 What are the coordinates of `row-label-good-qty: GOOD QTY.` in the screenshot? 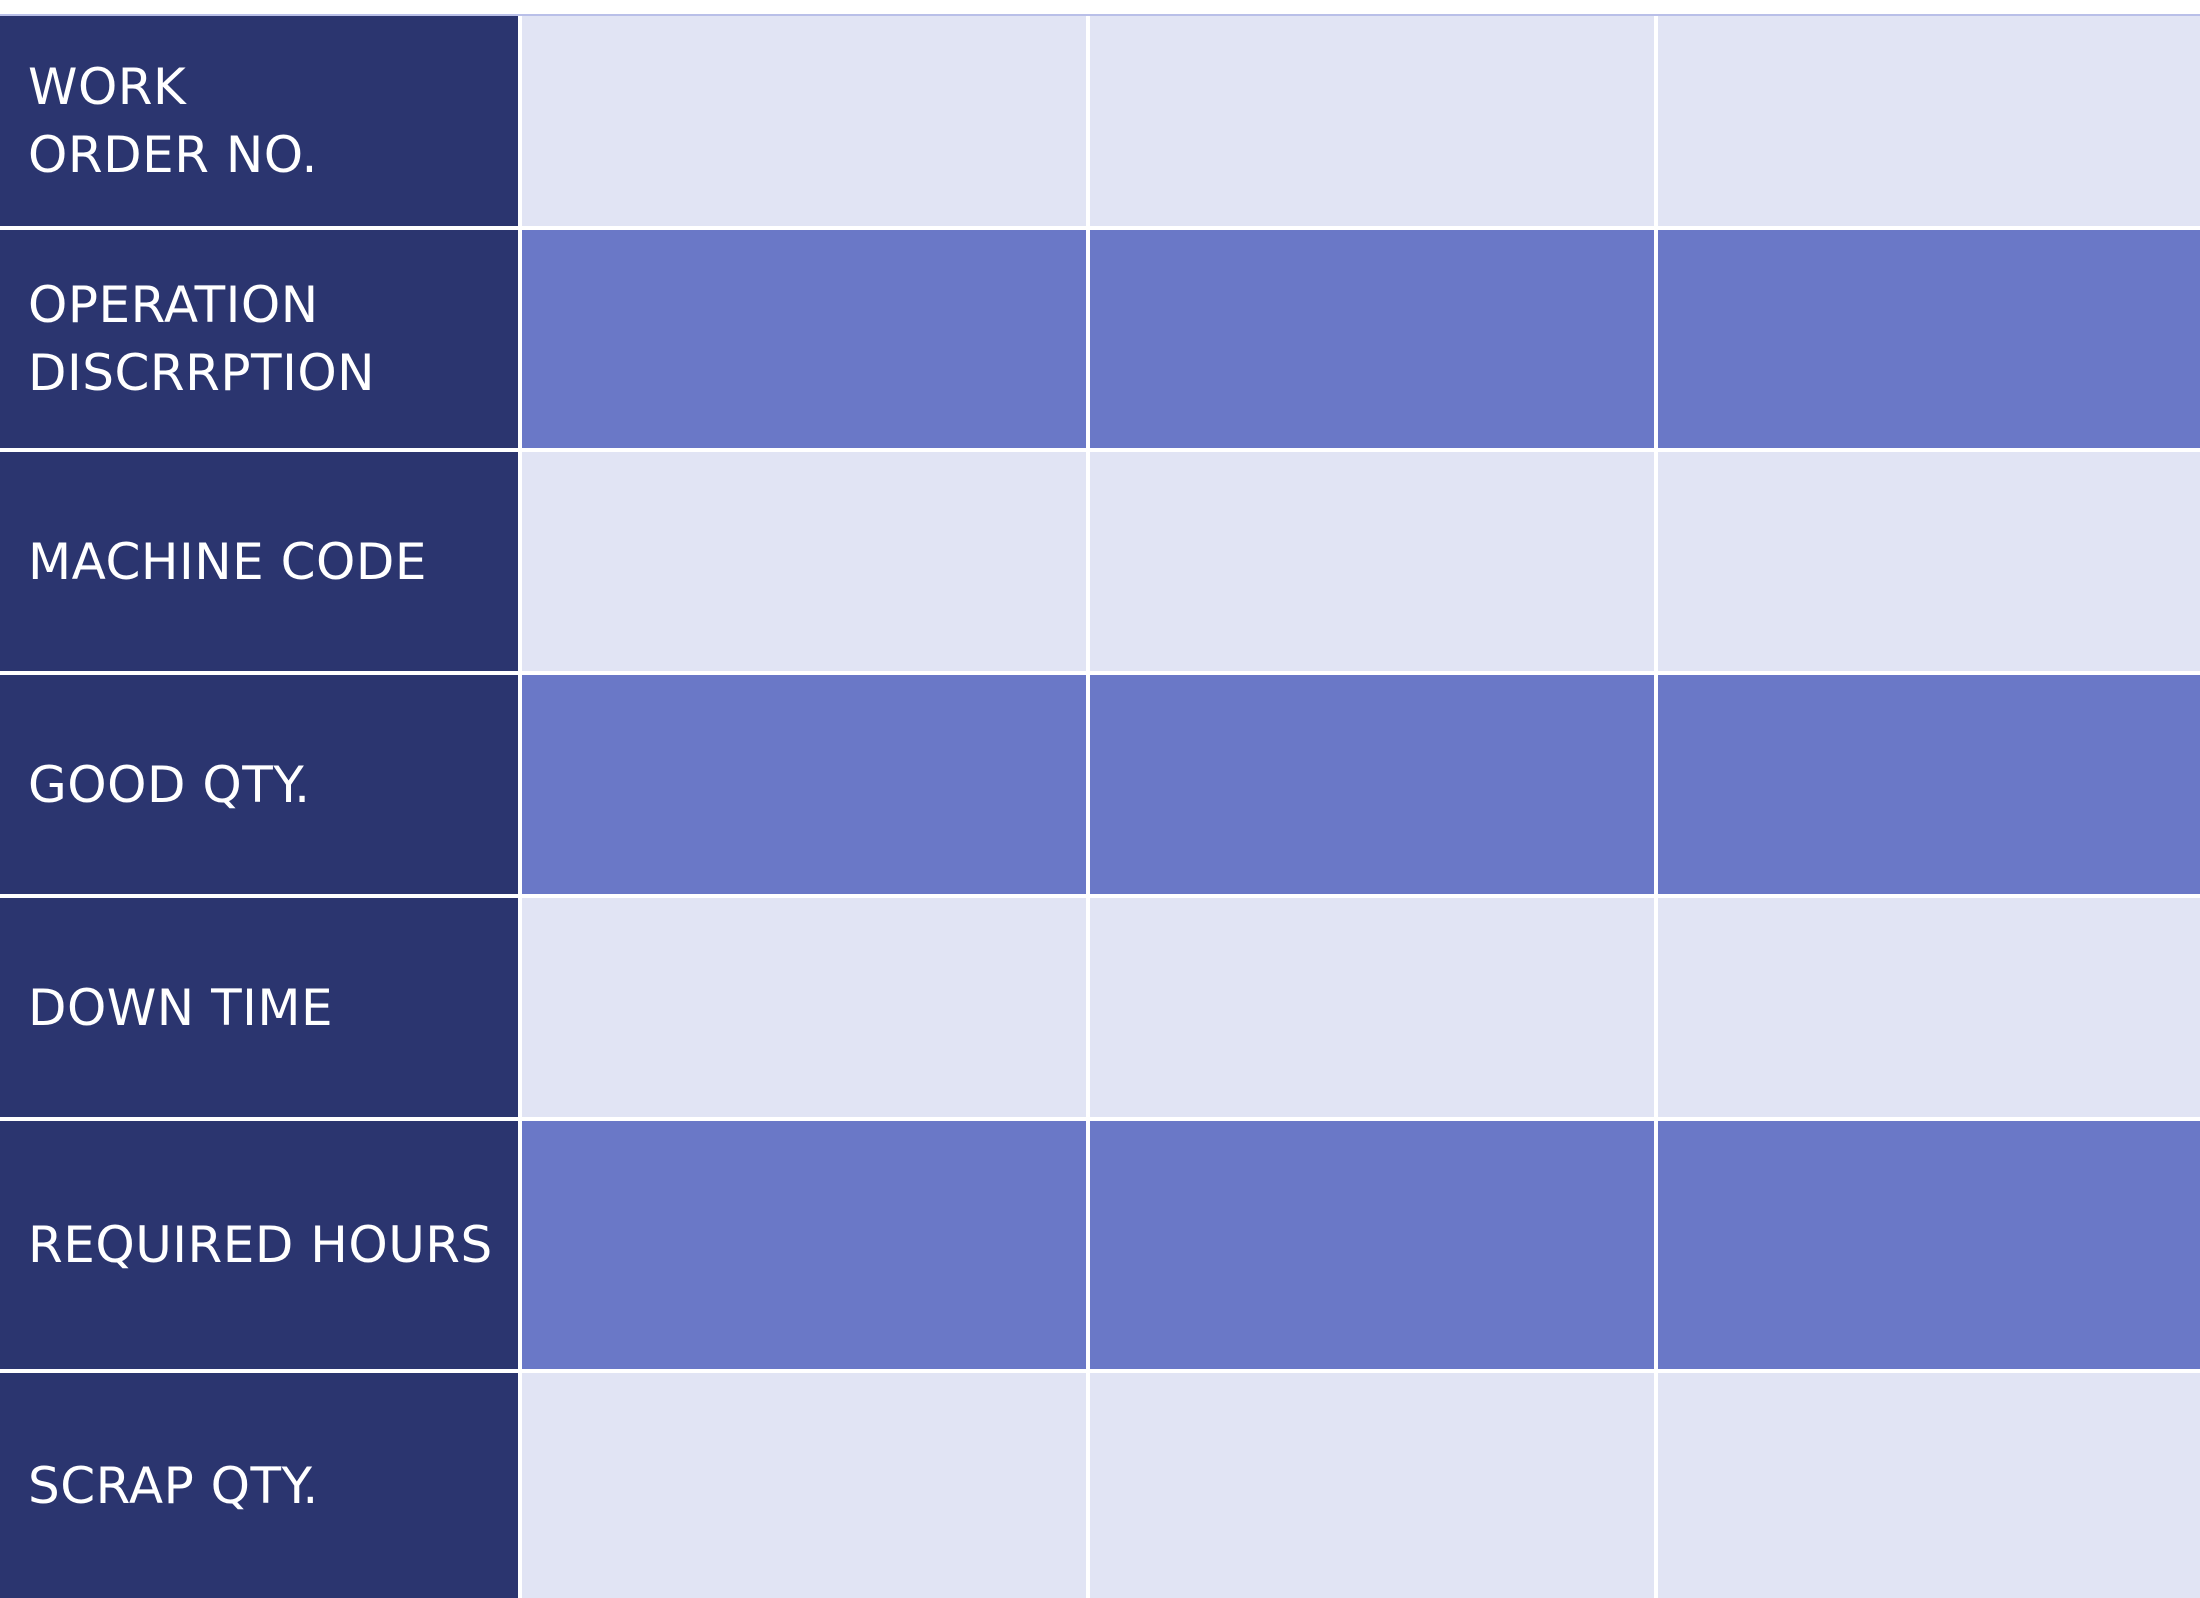 It's located at (259, 784).